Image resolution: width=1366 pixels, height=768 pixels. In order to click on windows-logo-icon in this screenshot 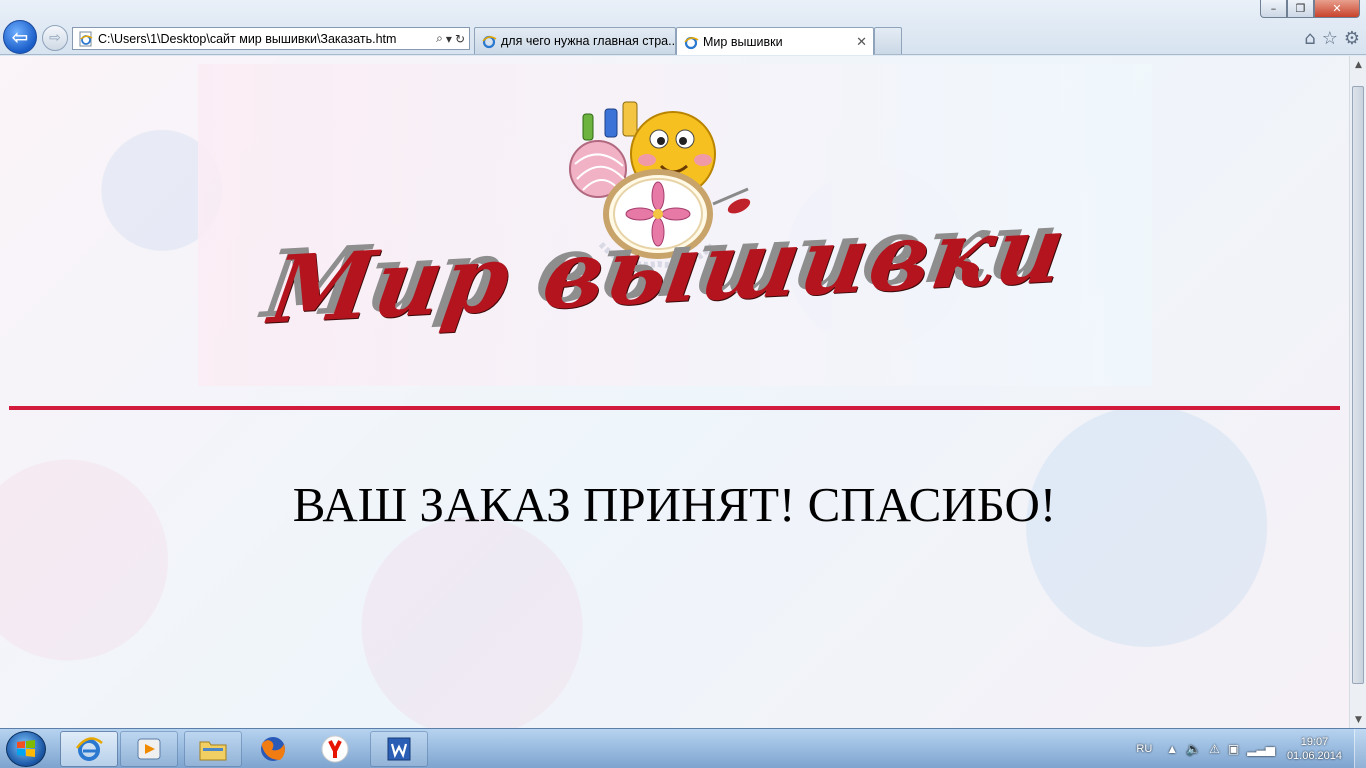, I will do `click(26, 748)`.